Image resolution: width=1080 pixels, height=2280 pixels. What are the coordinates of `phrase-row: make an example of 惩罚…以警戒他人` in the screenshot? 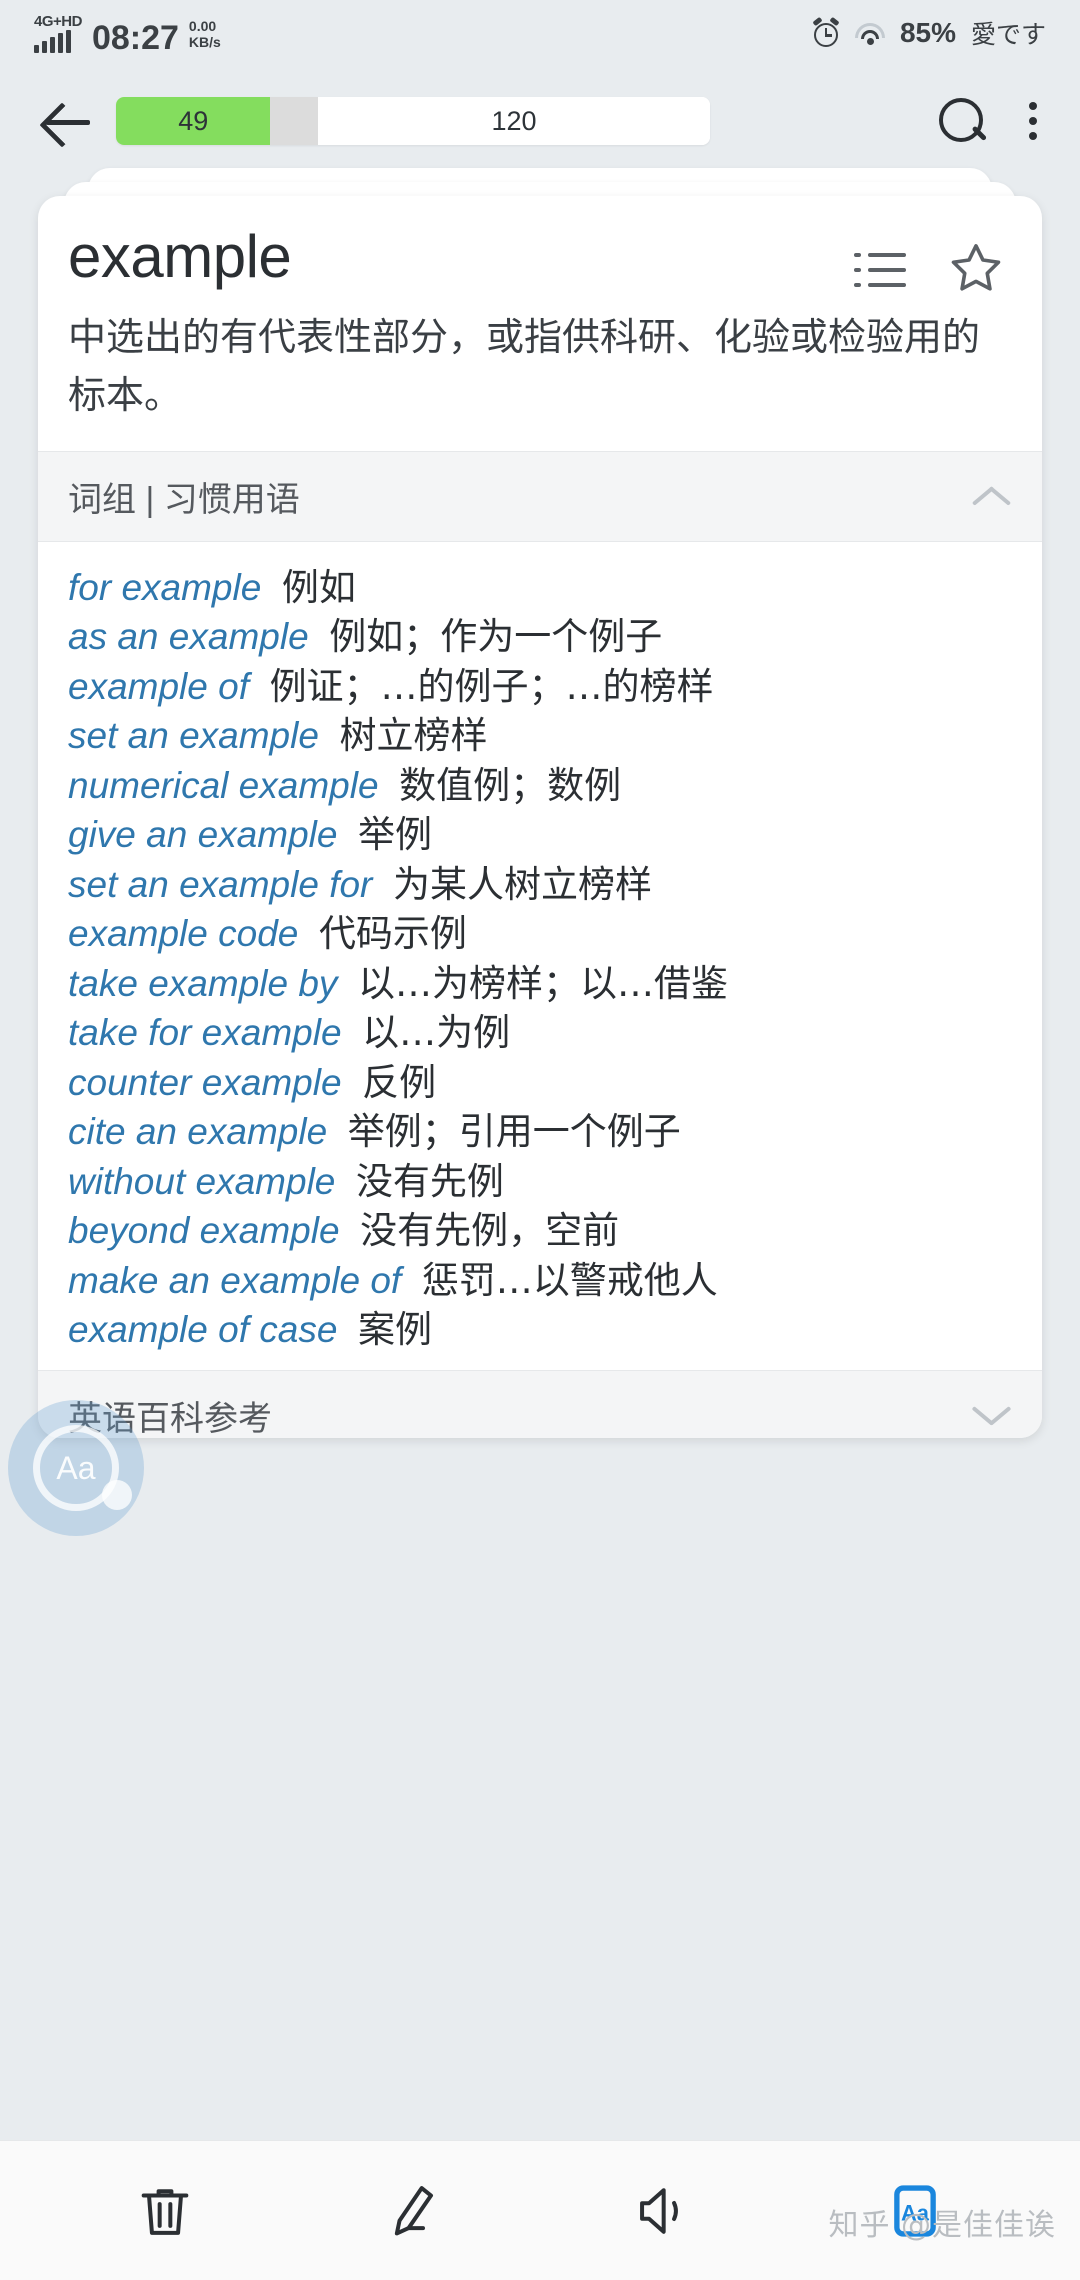 It's located at (540, 1281).